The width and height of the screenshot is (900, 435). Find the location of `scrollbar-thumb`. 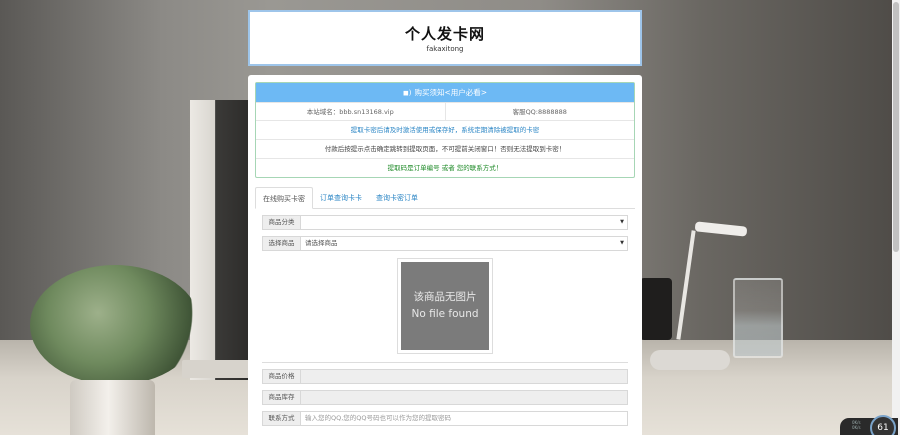

scrollbar-thumb is located at coordinates (896, 127).